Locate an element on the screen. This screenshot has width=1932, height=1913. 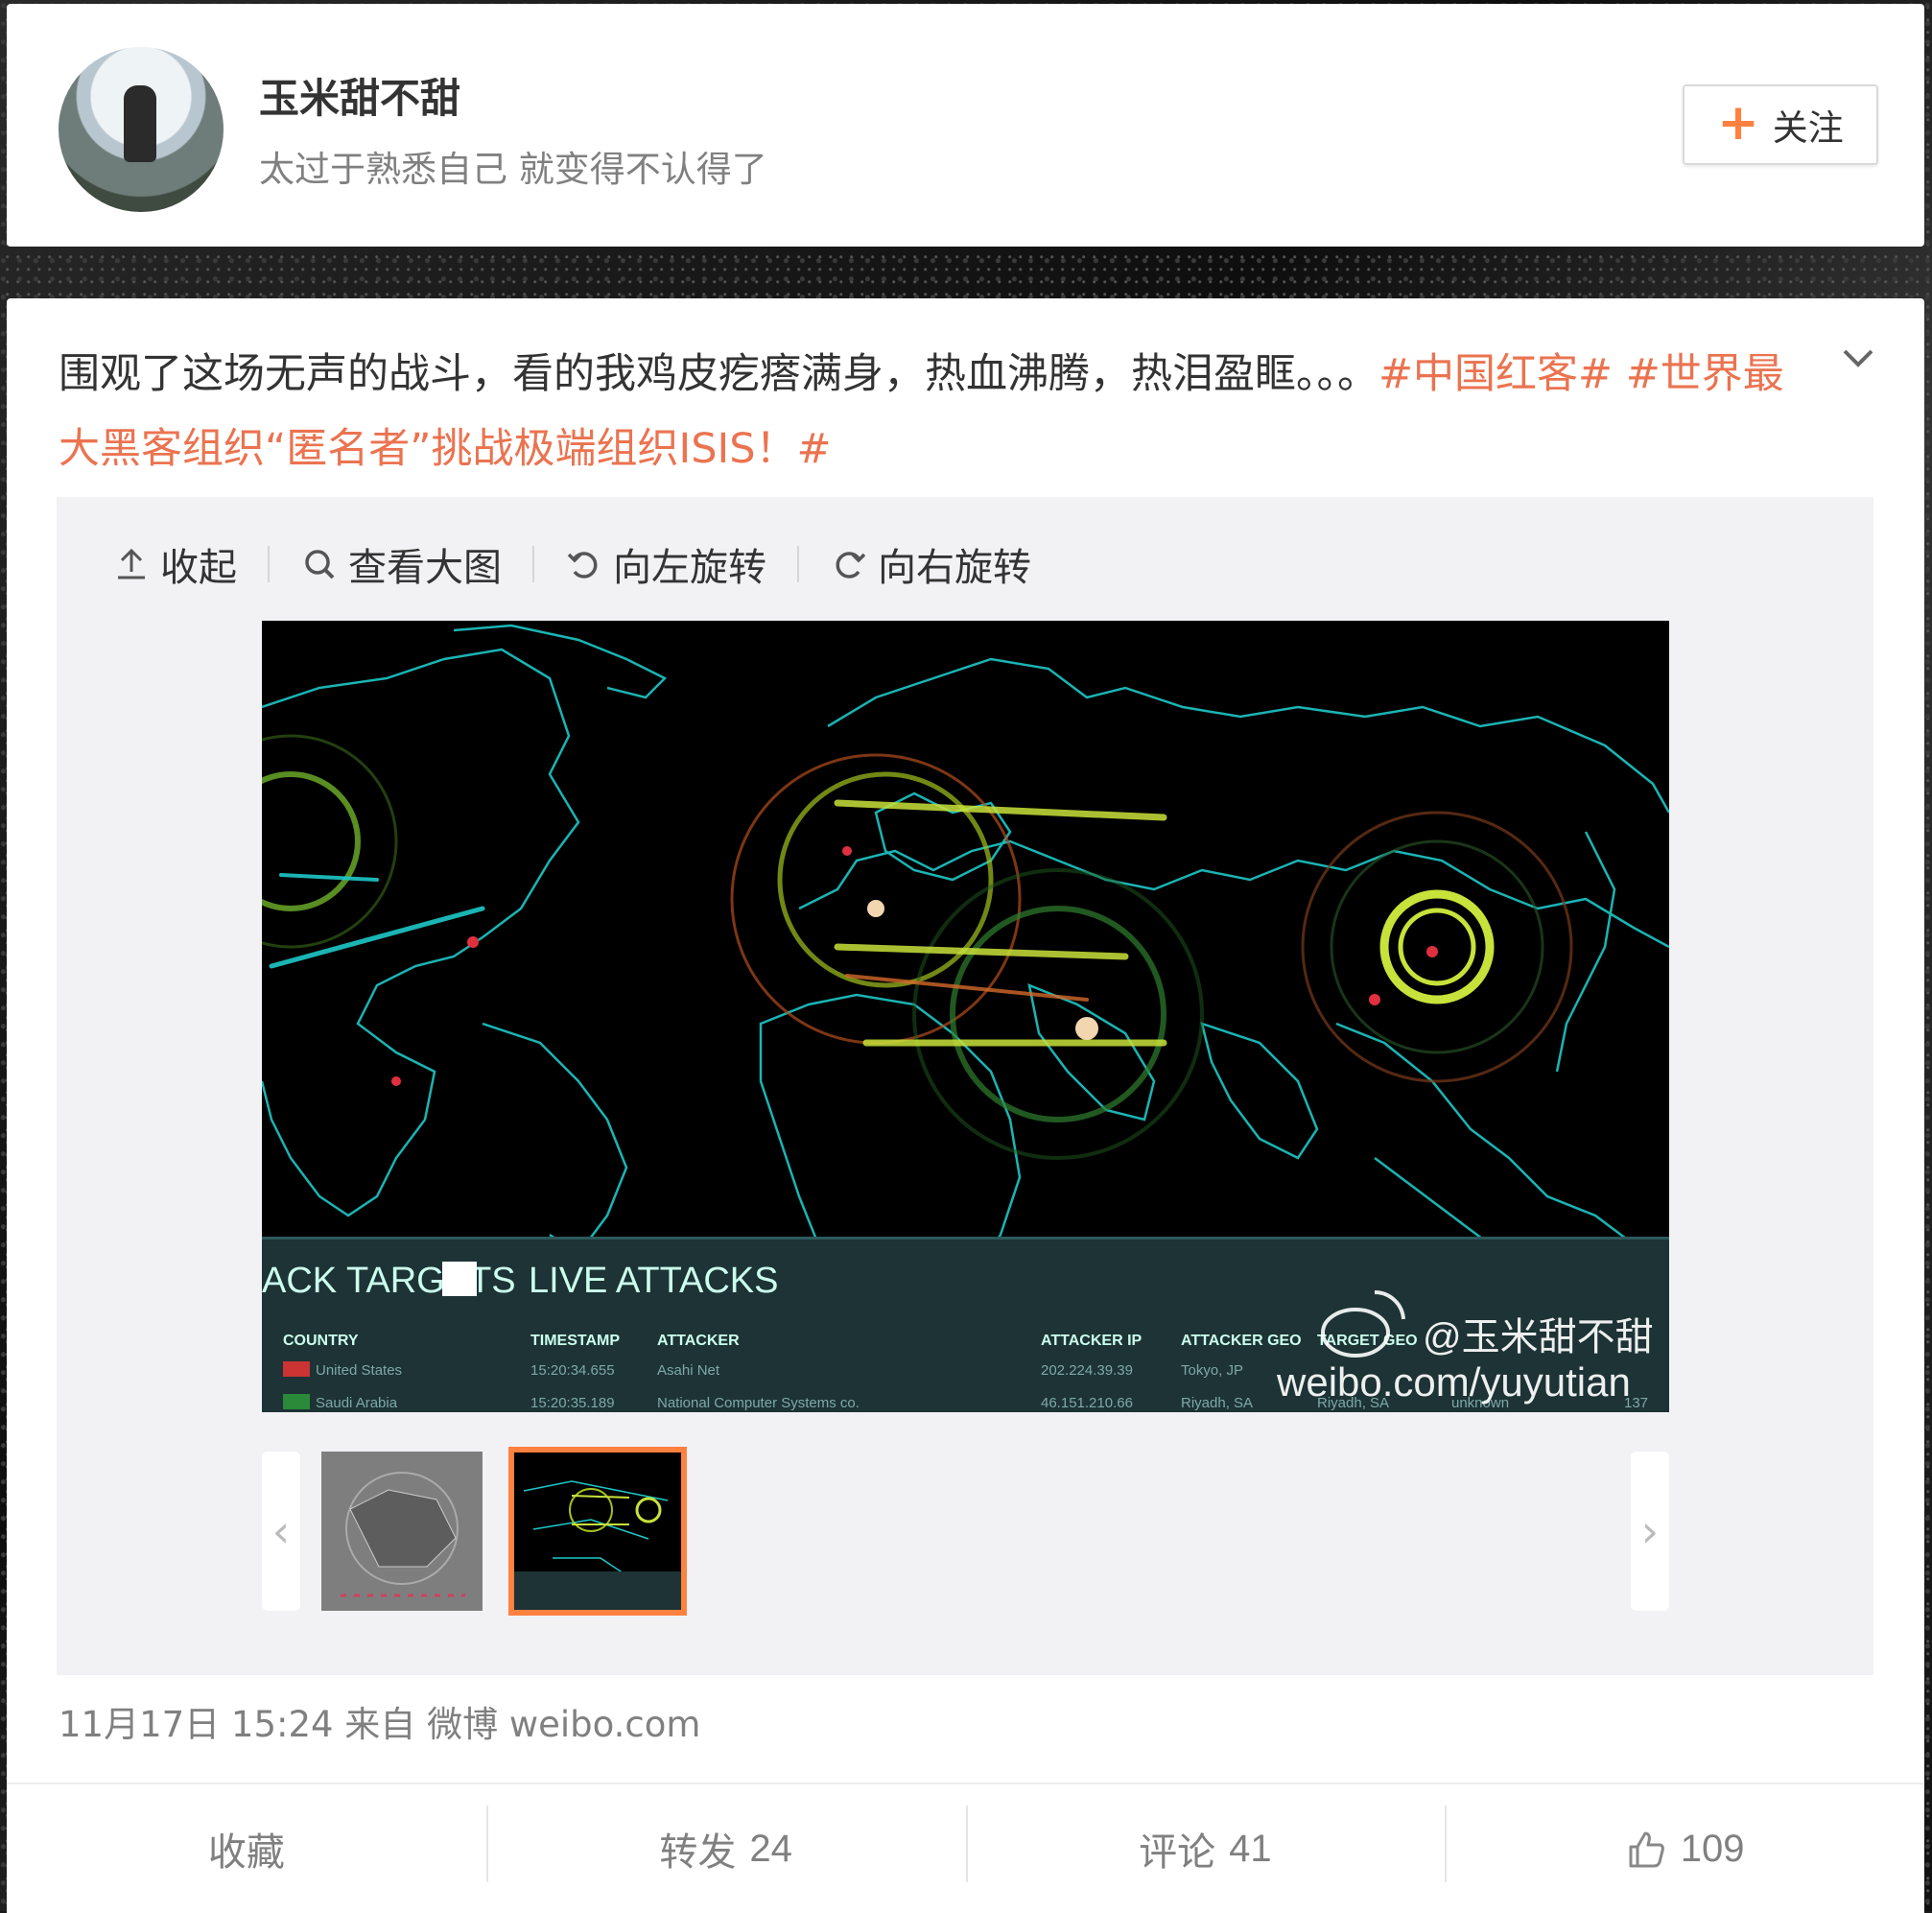
hashtag-link: #中国红客# is located at coordinates (1495, 374).